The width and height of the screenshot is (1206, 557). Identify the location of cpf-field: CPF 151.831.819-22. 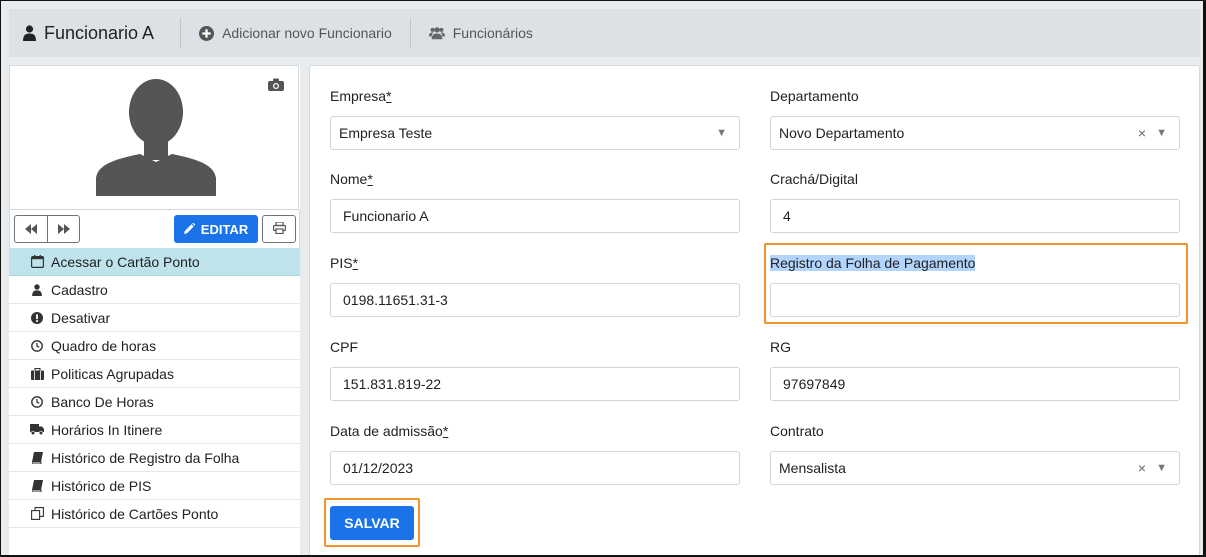
(535, 370).